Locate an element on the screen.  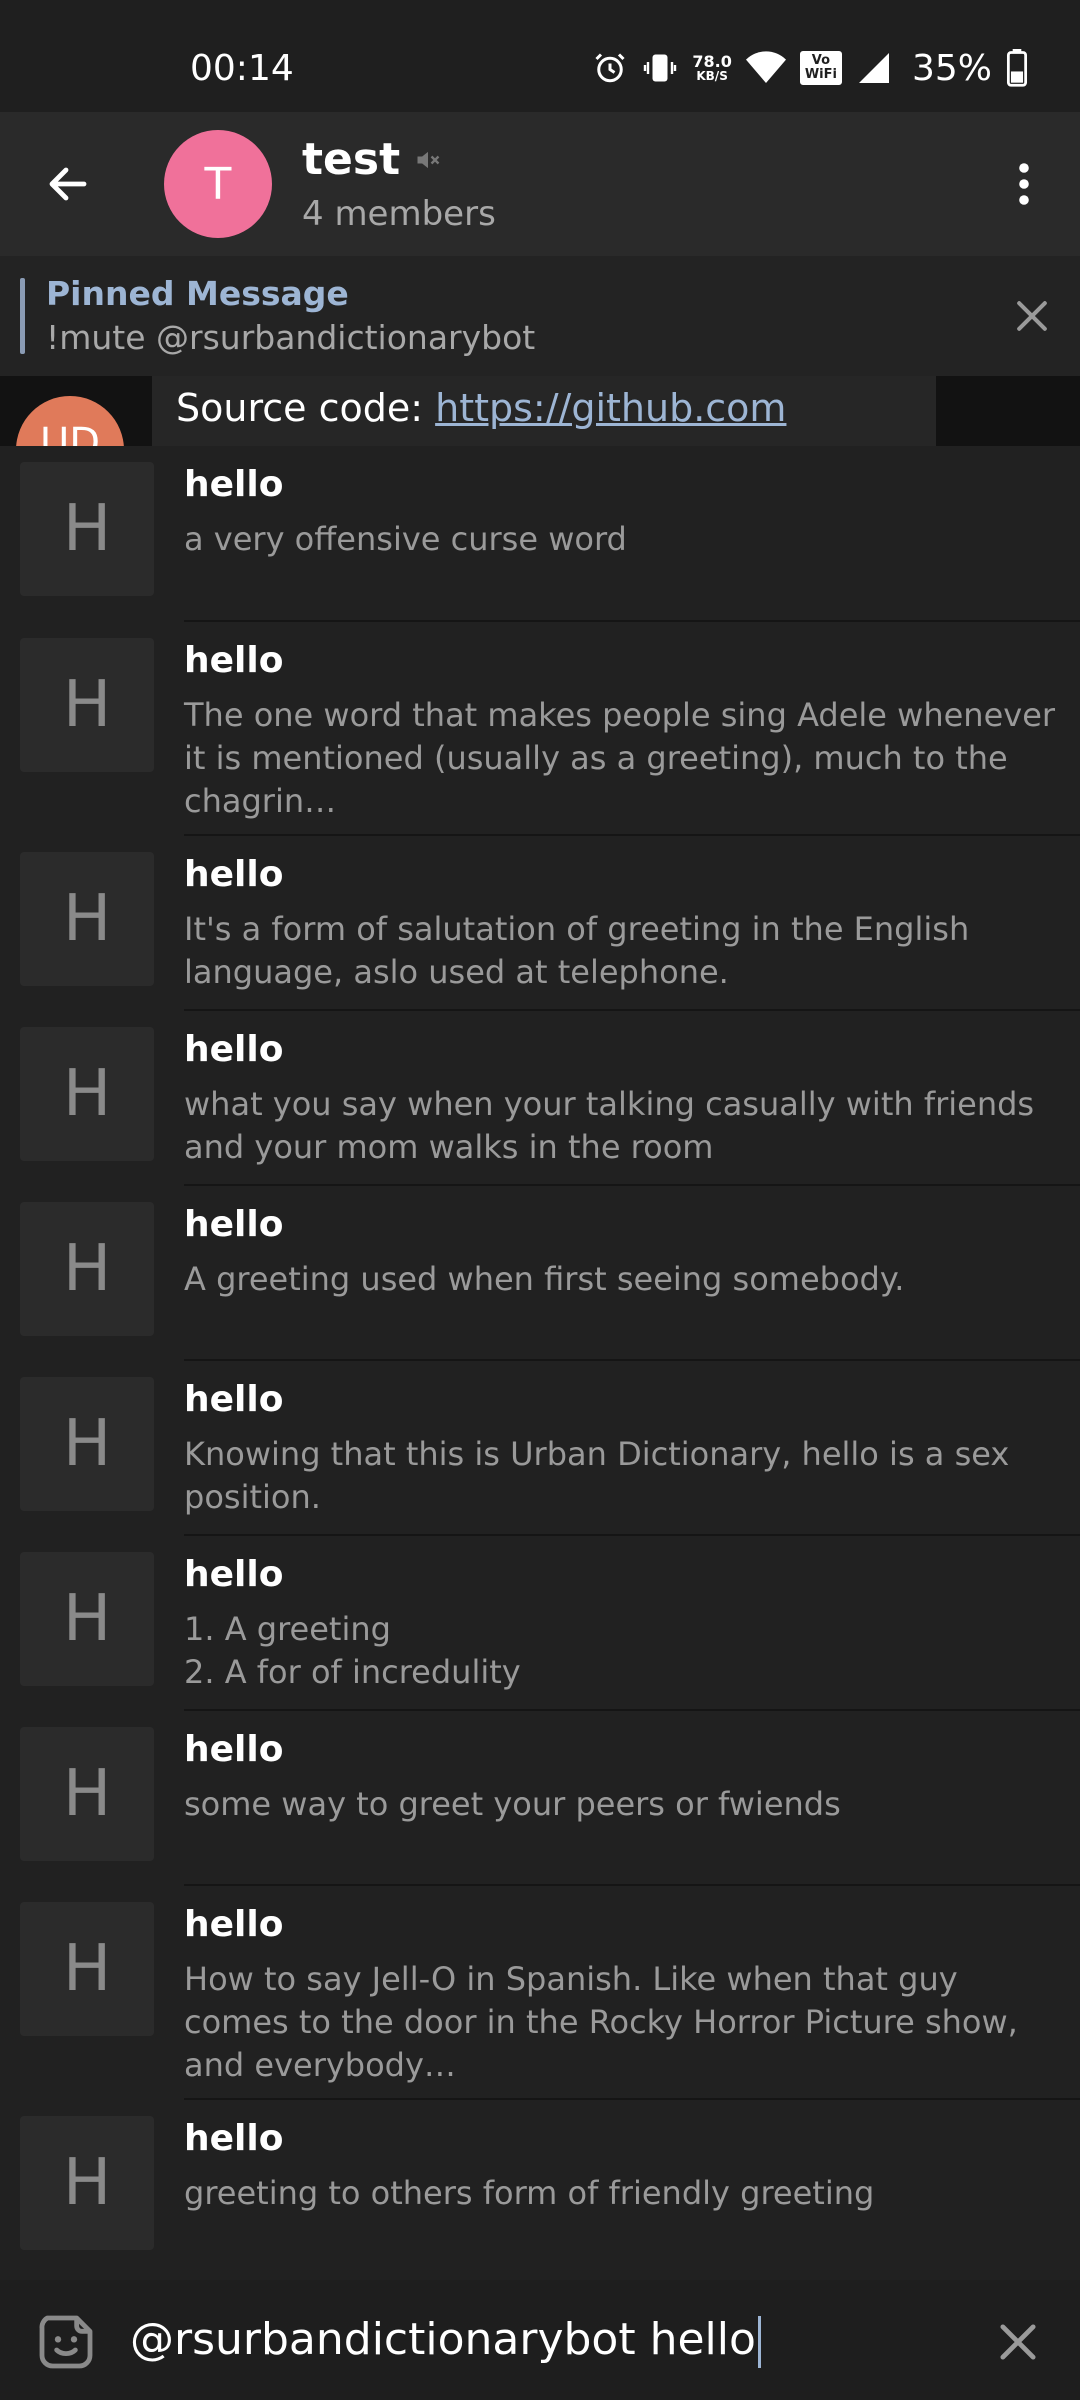
sender-avatar: UD is located at coordinates (70, 421).